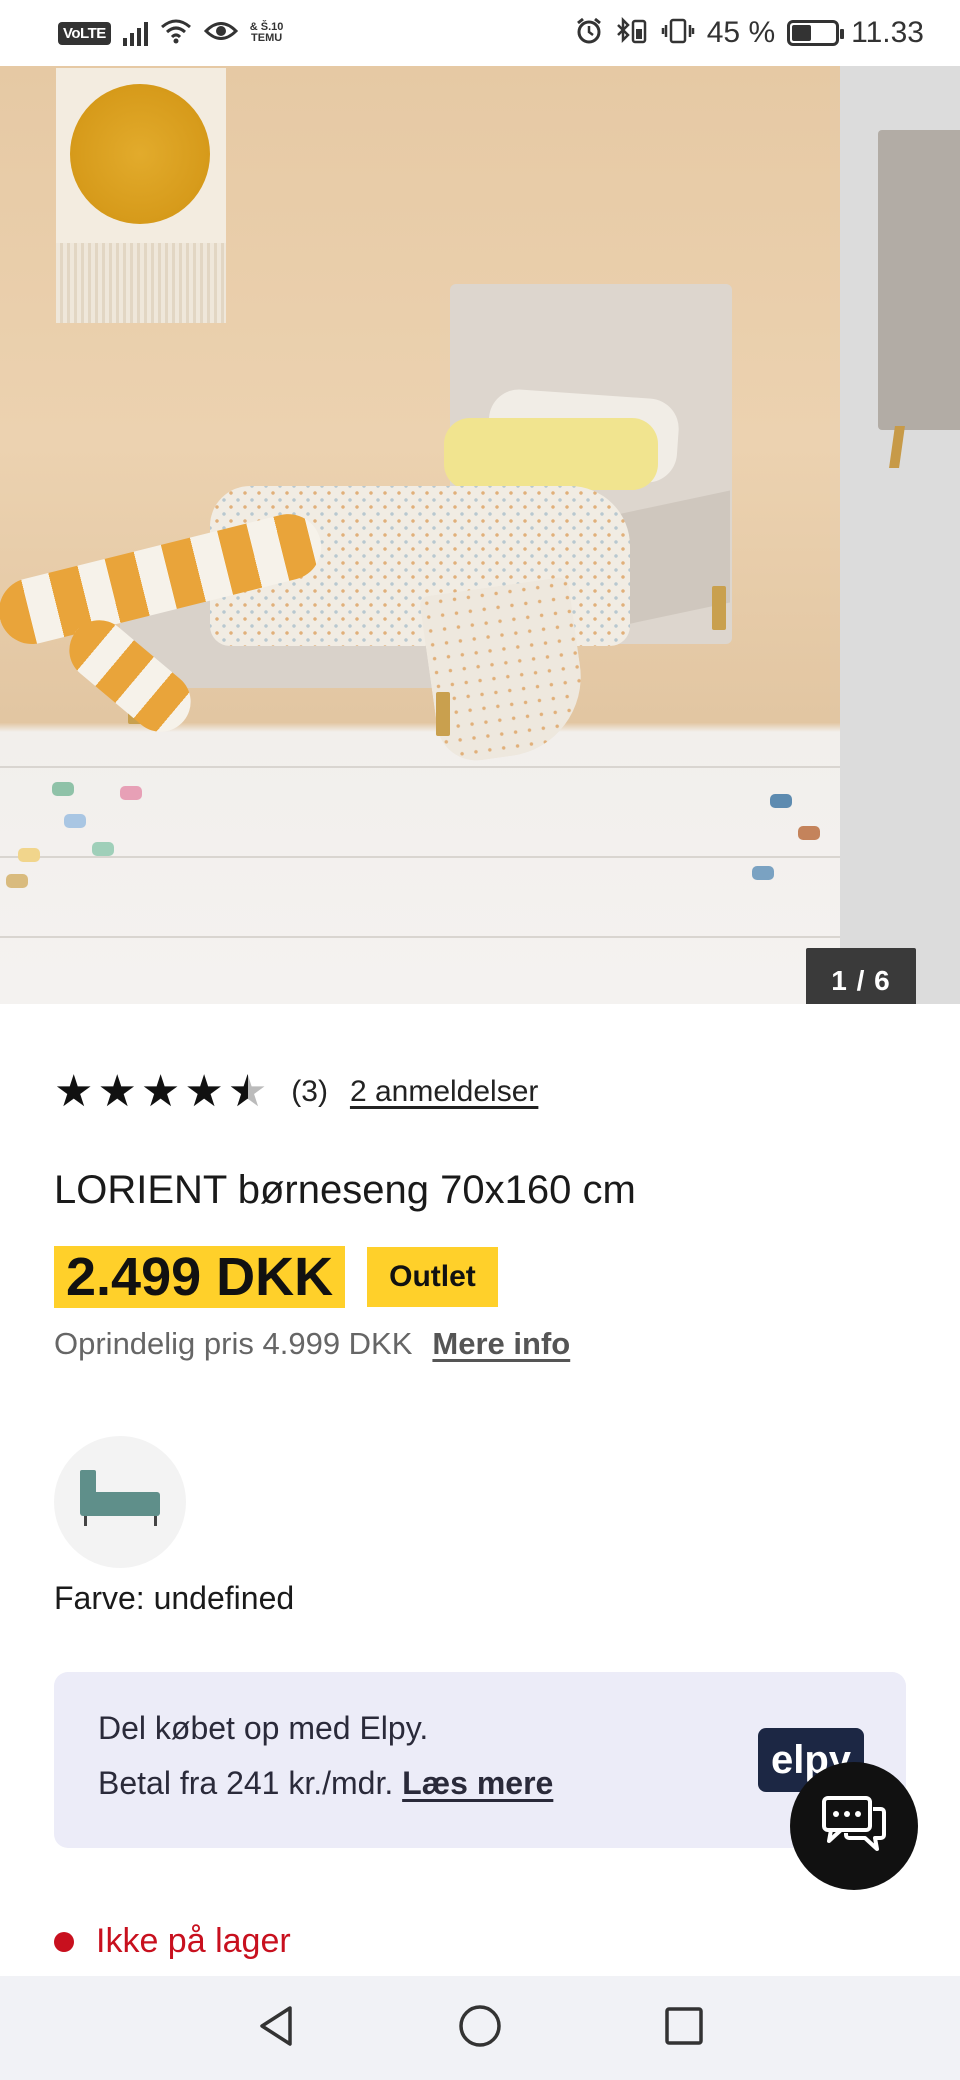 The image size is (960, 2080). I want to click on product-title: LORIENT børneseng 70x160 cm, so click(345, 1190).